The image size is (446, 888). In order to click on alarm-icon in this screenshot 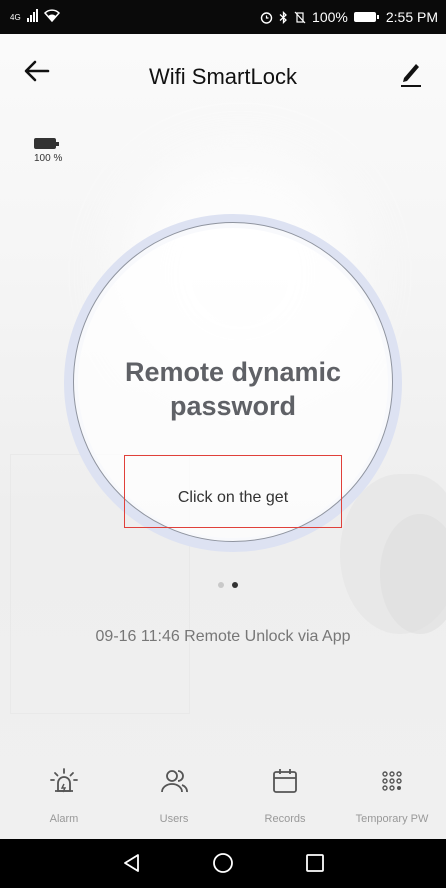, I will do `click(64, 780)`.